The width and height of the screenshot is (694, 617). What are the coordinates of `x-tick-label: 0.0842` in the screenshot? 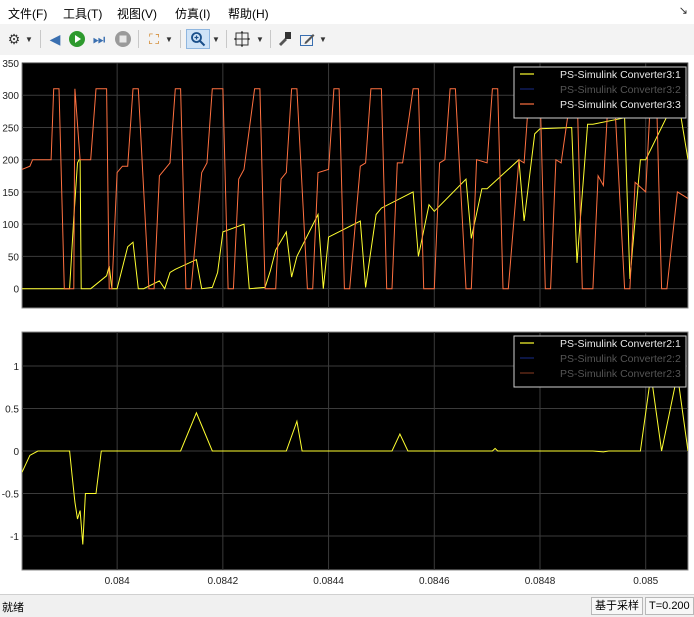 It's located at (223, 581).